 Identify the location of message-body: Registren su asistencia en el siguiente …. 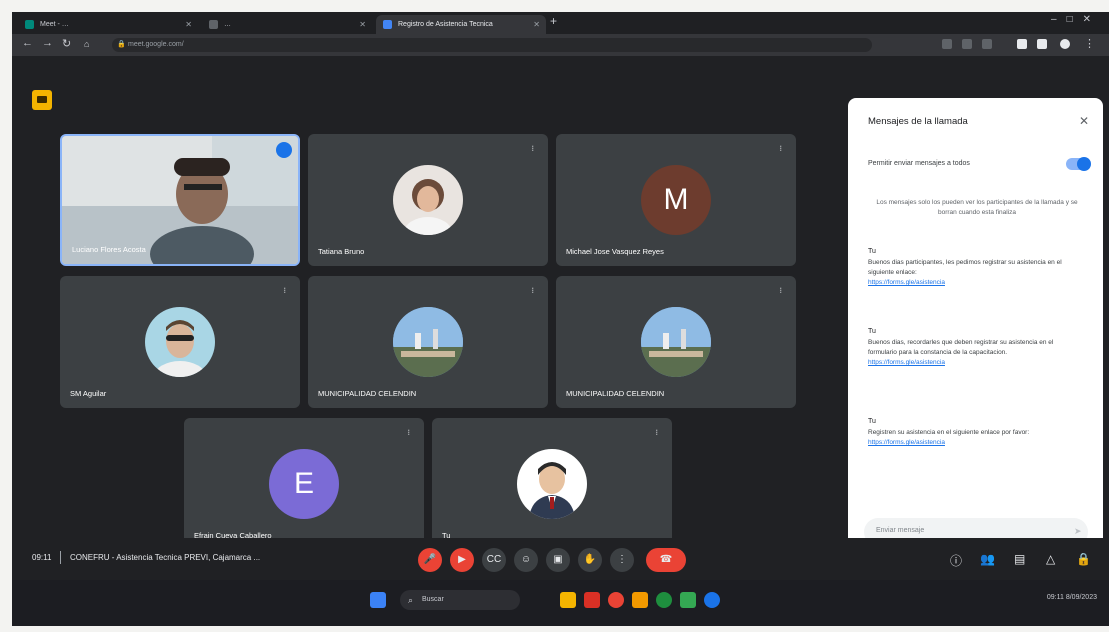
(949, 432).